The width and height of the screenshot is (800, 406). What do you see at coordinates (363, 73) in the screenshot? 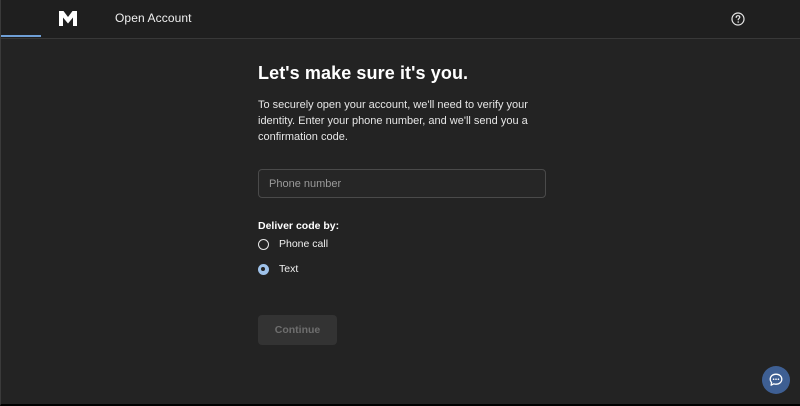
I see `page-title: Let's make sure it's you.` at bounding box center [363, 73].